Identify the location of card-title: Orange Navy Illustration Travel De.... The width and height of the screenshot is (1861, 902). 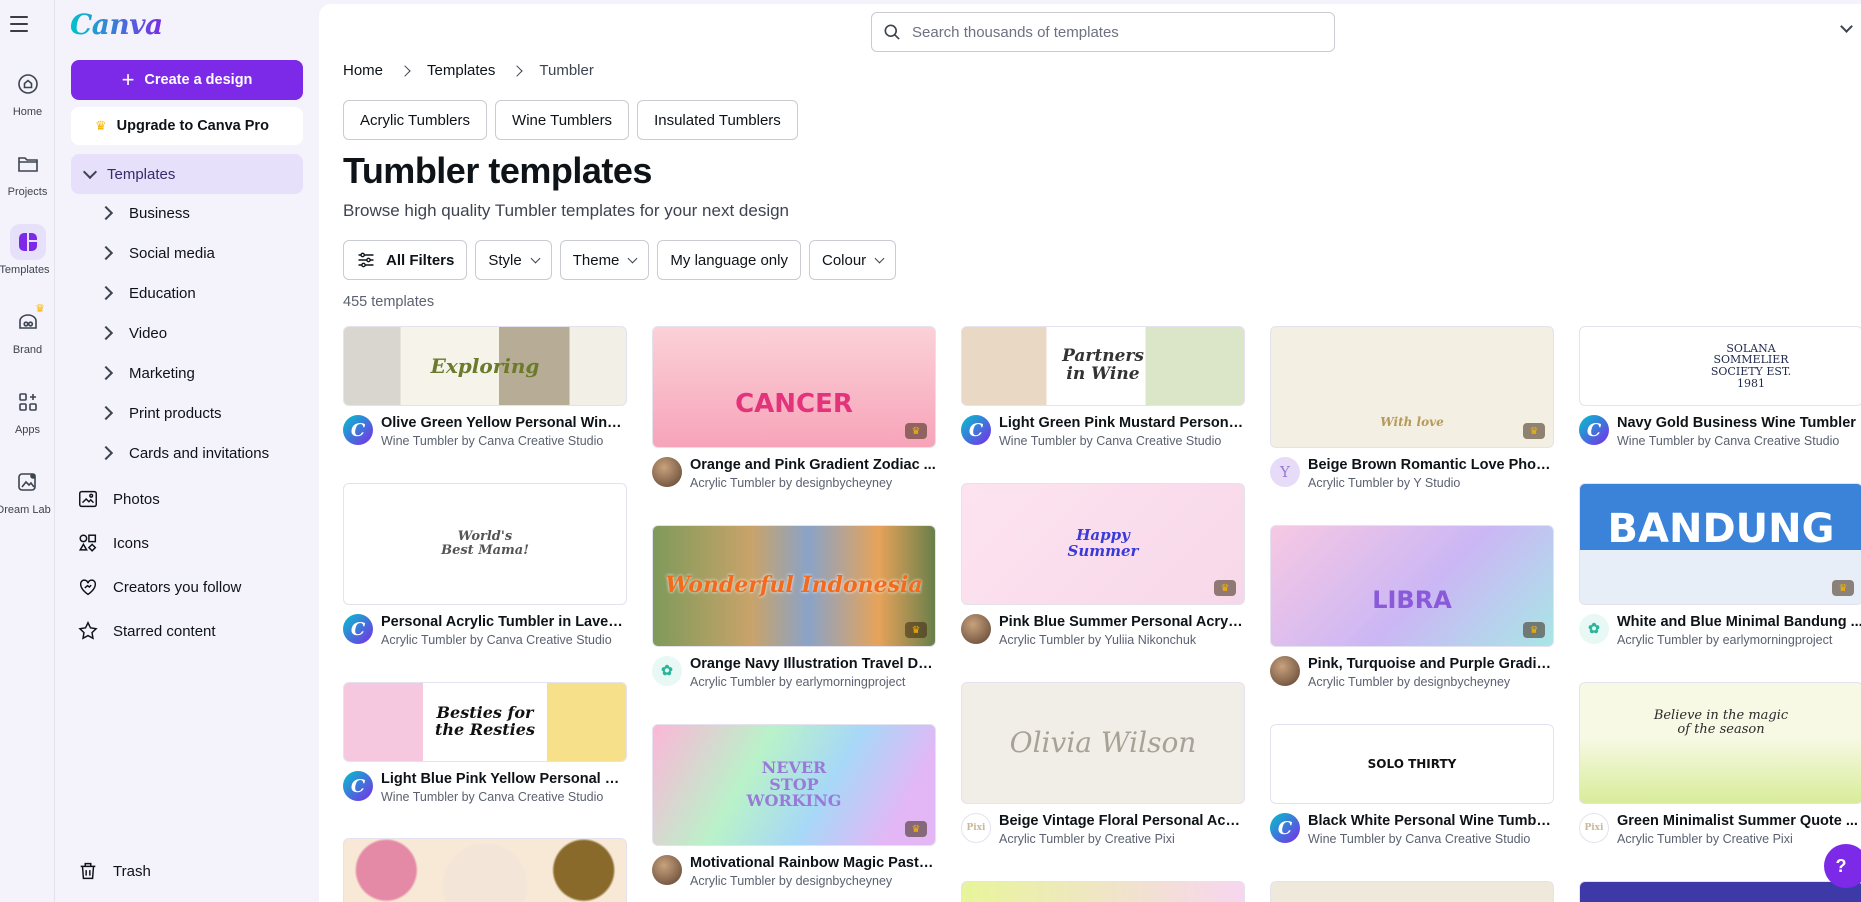
(813, 664).